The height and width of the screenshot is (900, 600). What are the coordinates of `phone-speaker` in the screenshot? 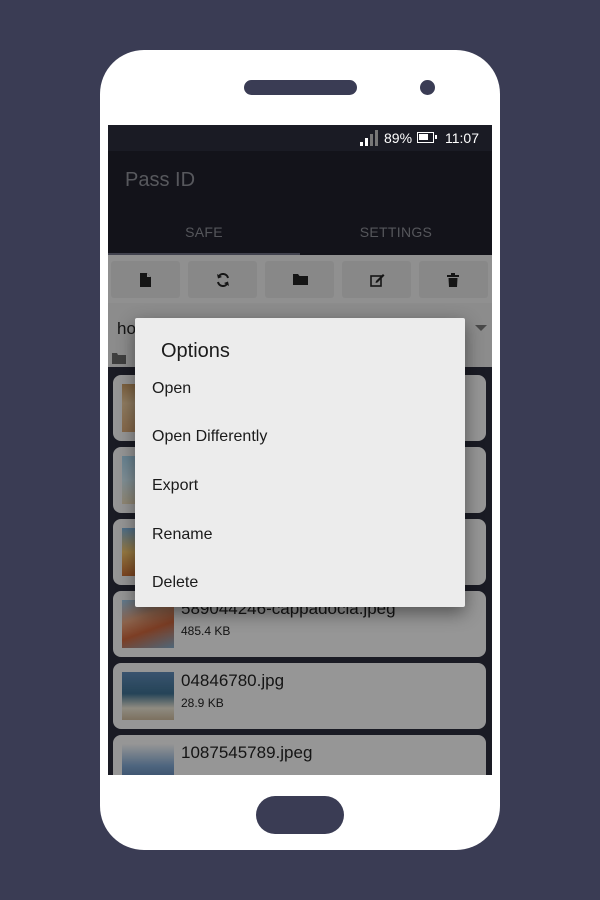 It's located at (300, 87).